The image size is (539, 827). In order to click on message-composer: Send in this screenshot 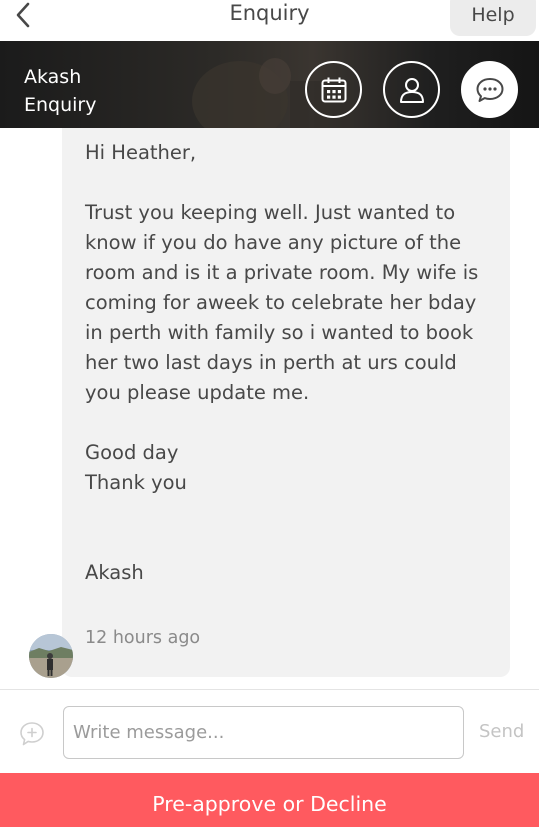, I will do `click(269, 731)`.